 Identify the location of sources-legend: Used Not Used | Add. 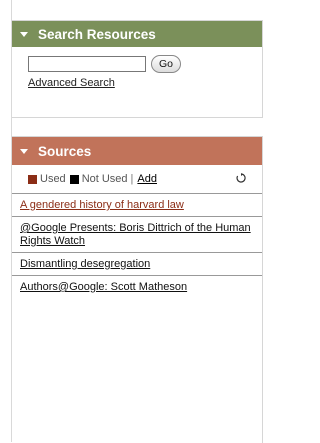
(137, 179).